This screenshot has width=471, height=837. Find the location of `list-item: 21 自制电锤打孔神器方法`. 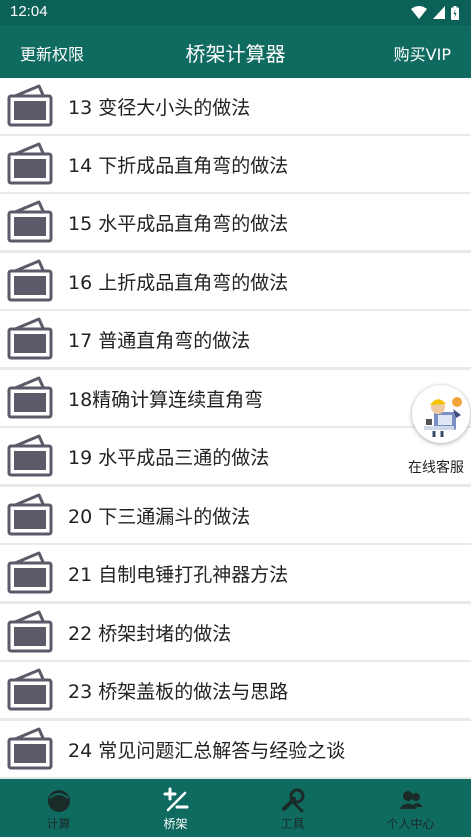

list-item: 21 自制电锤打孔神器方法 is located at coordinates (235, 573).